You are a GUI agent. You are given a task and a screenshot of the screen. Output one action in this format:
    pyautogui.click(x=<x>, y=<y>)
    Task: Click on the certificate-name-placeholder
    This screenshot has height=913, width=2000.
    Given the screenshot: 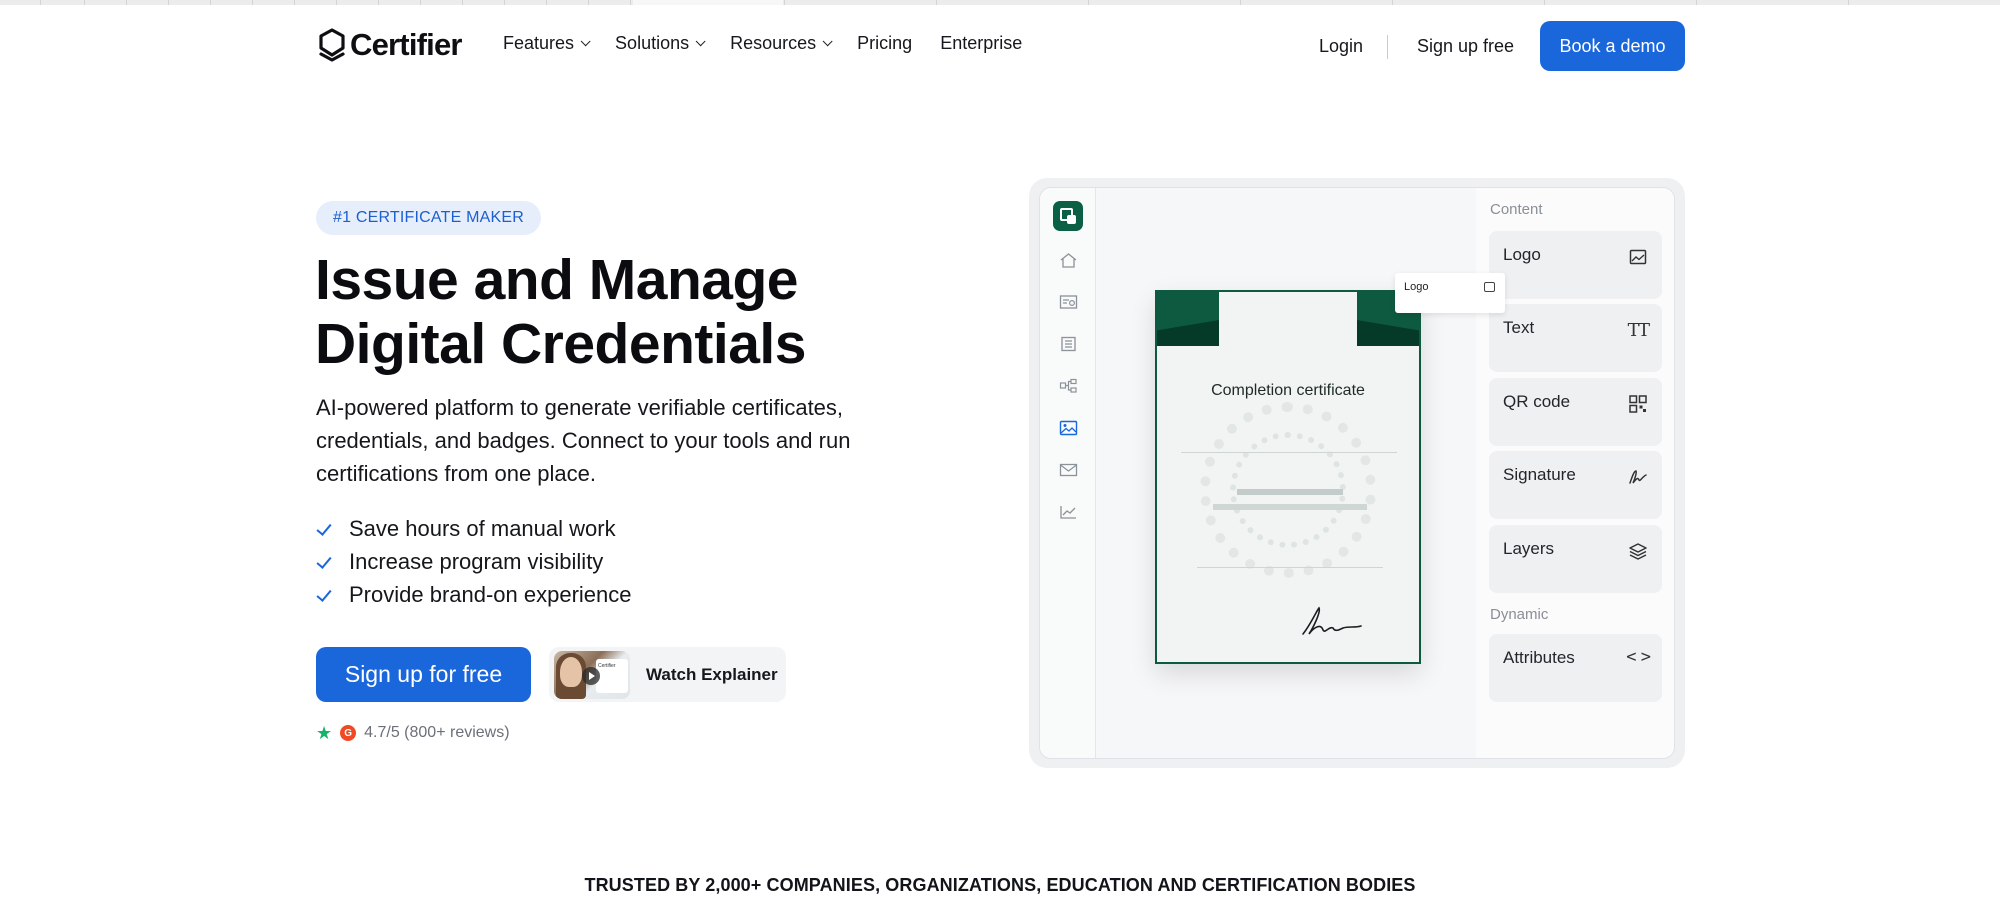 What is the action you would take?
    pyautogui.click(x=1290, y=492)
    